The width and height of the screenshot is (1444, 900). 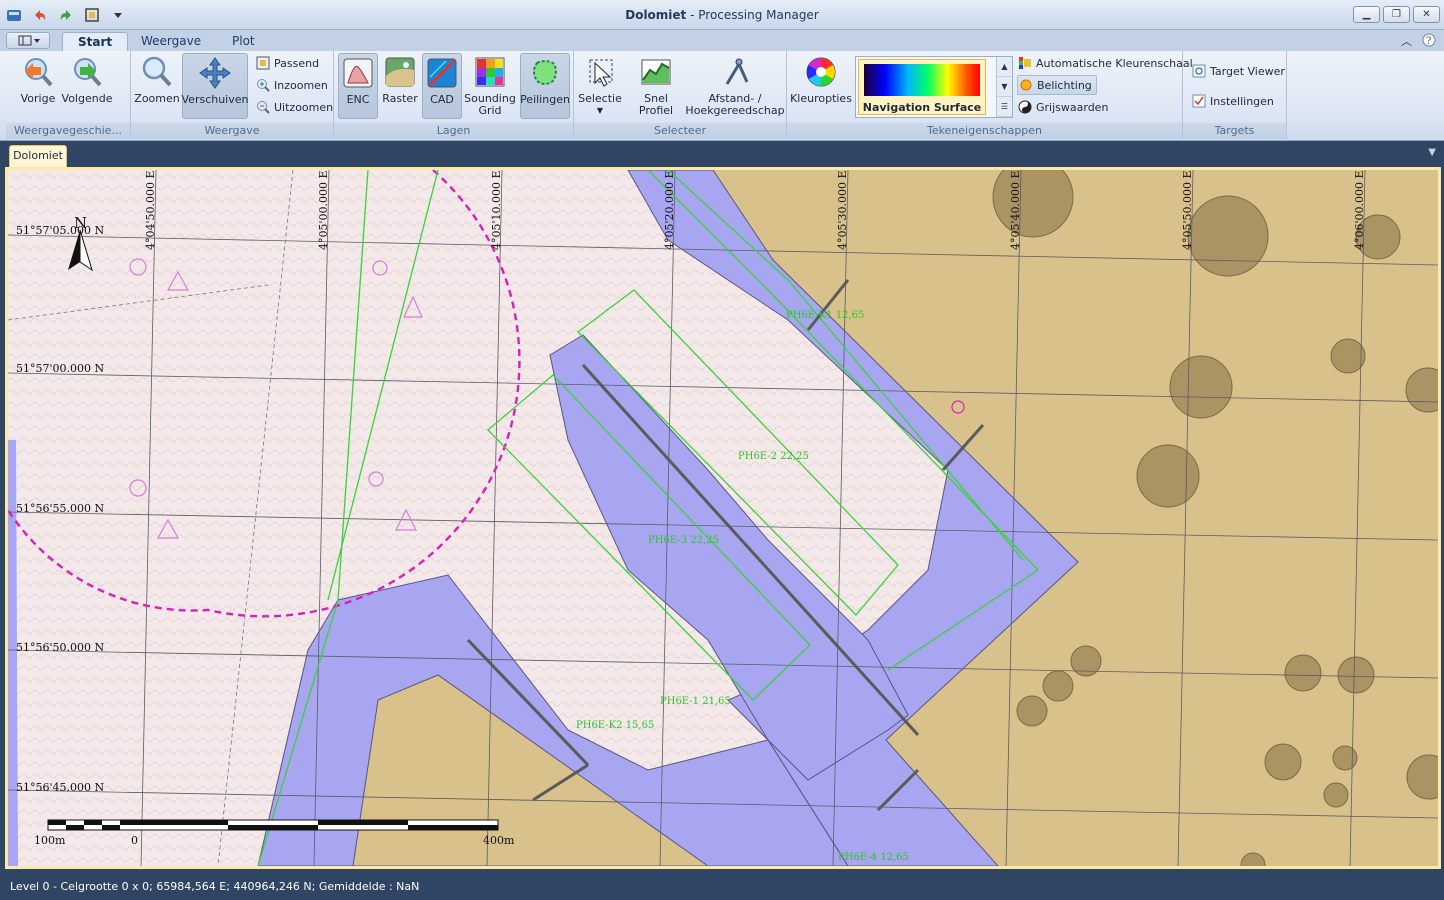 What do you see at coordinates (1234, 131) in the screenshot?
I see `group-targets-label: Targets` at bounding box center [1234, 131].